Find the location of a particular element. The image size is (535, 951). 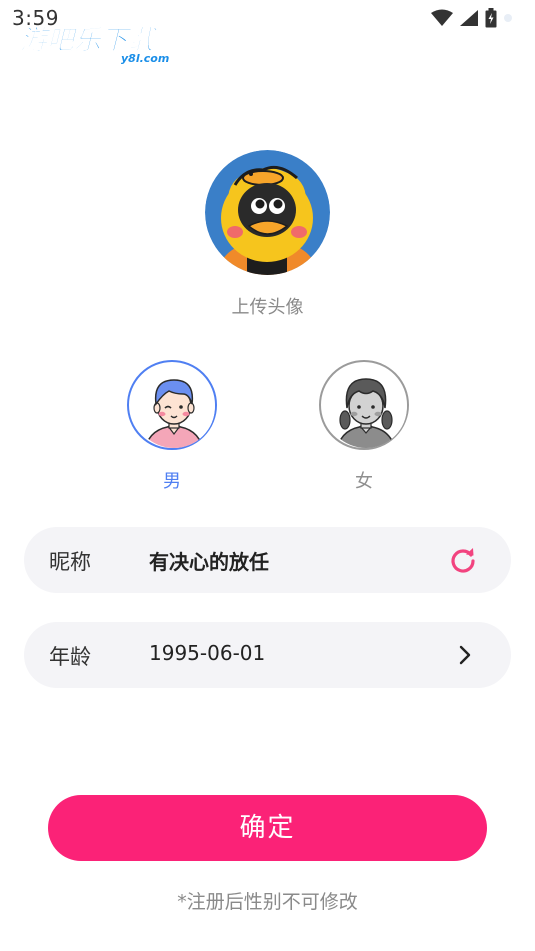

status-dot-icon is located at coordinates (508, 18).